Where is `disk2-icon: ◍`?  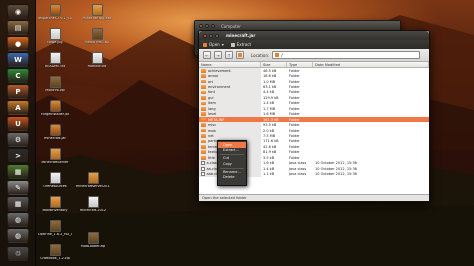 disk2-icon: ◍ is located at coordinates (18, 235).